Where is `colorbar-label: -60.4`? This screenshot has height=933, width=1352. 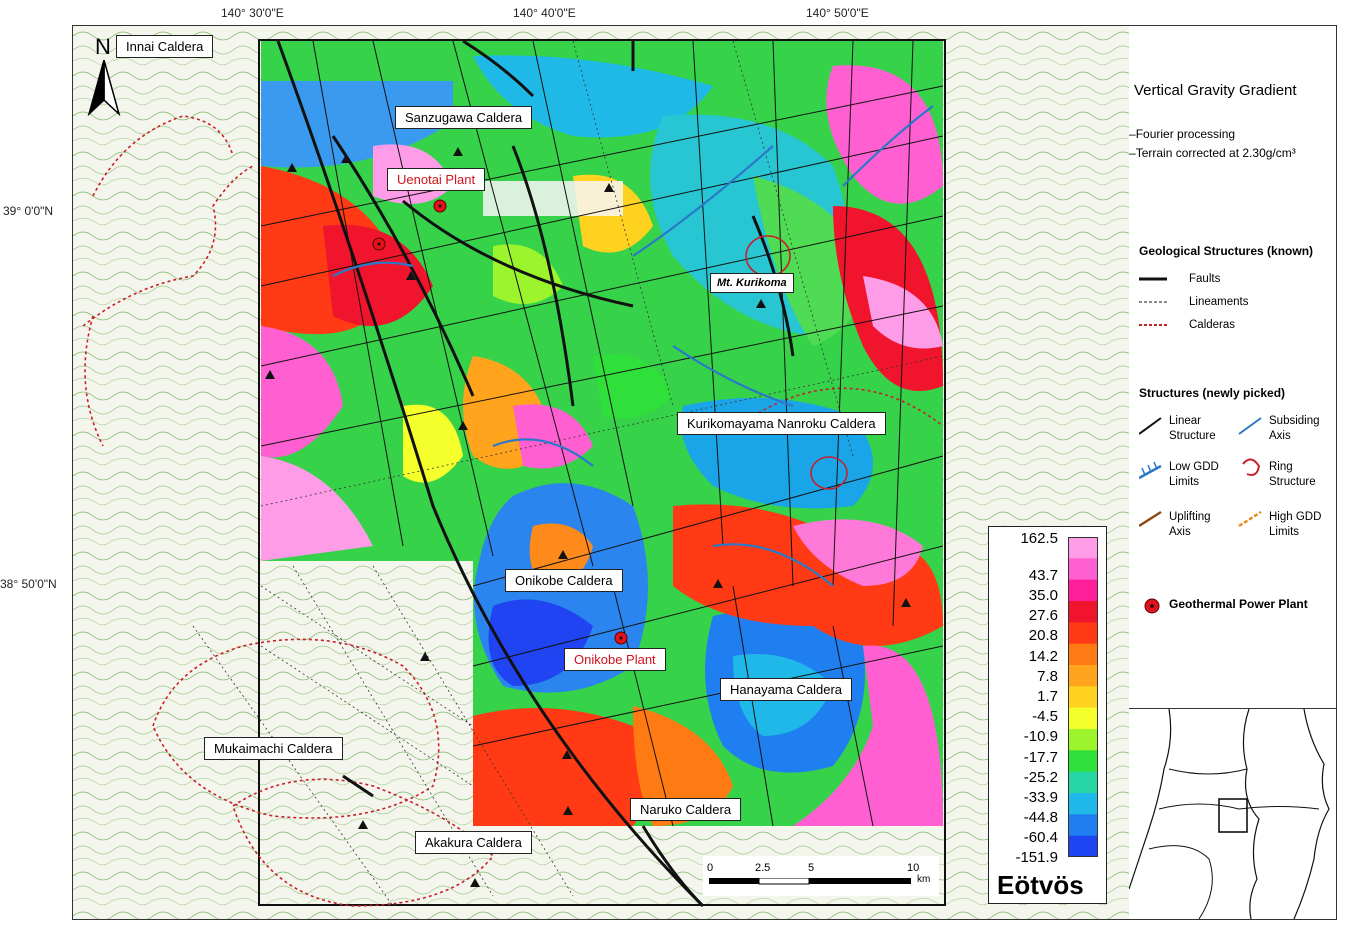 colorbar-label: -60.4 is located at coordinates (1040, 837).